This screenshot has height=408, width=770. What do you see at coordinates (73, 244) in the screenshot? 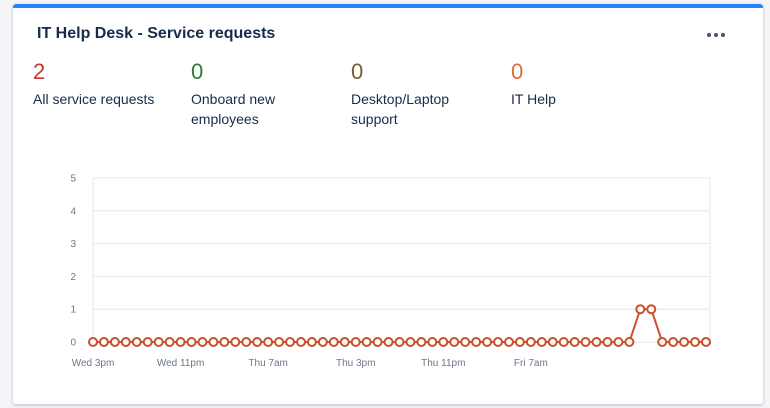
I see `y-tick-label: 3` at bounding box center [73, 244].